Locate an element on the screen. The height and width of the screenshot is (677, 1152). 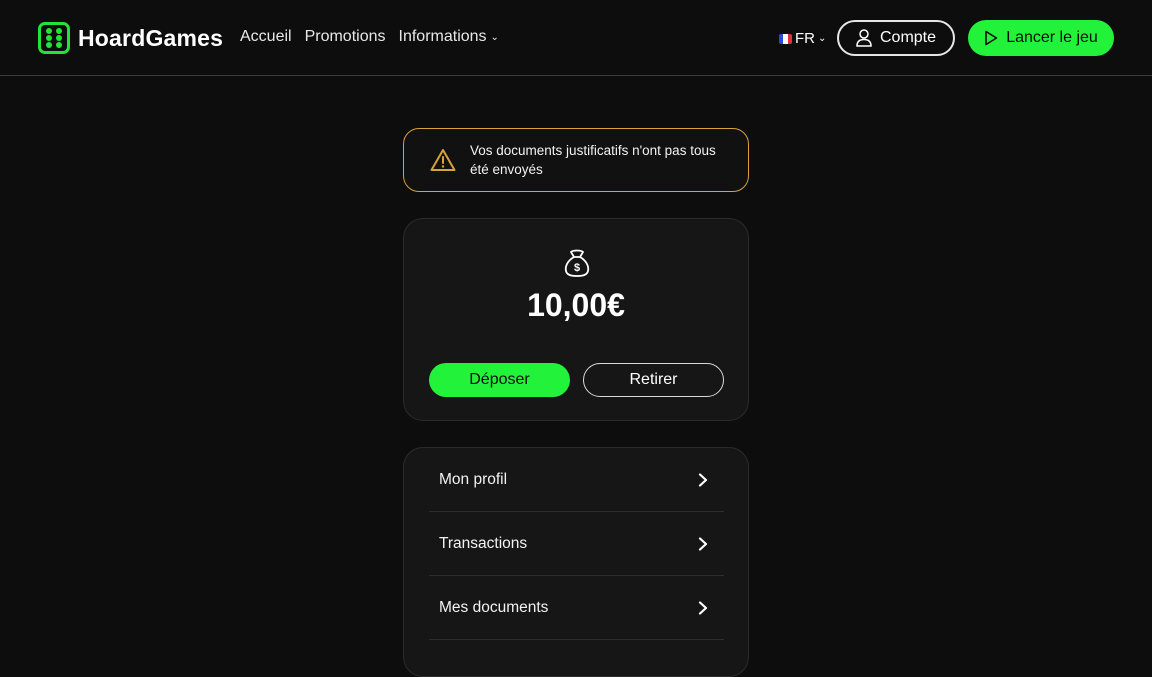
menu-item-profile: Mon profil is located at coordinates (576, 480).